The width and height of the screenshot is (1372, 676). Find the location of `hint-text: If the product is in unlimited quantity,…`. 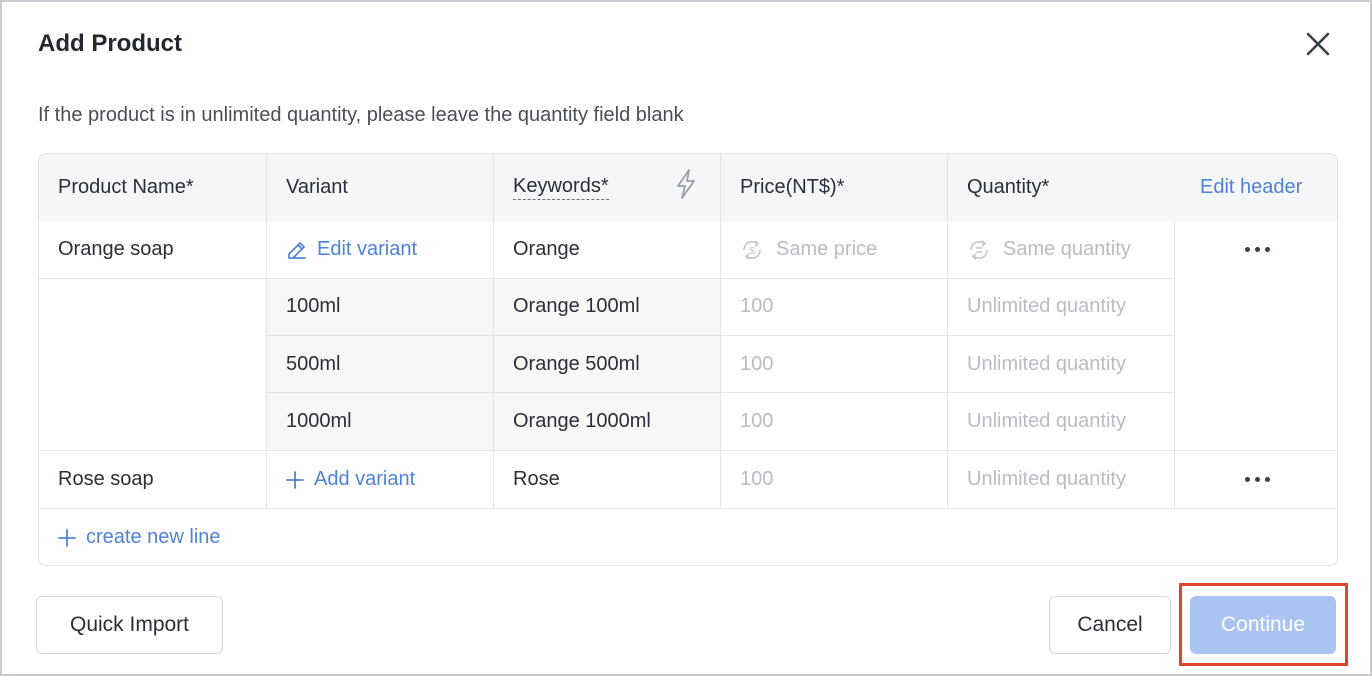

hint-text: If the product is in unlimited quantity,… is located at coordinates (361, 115).